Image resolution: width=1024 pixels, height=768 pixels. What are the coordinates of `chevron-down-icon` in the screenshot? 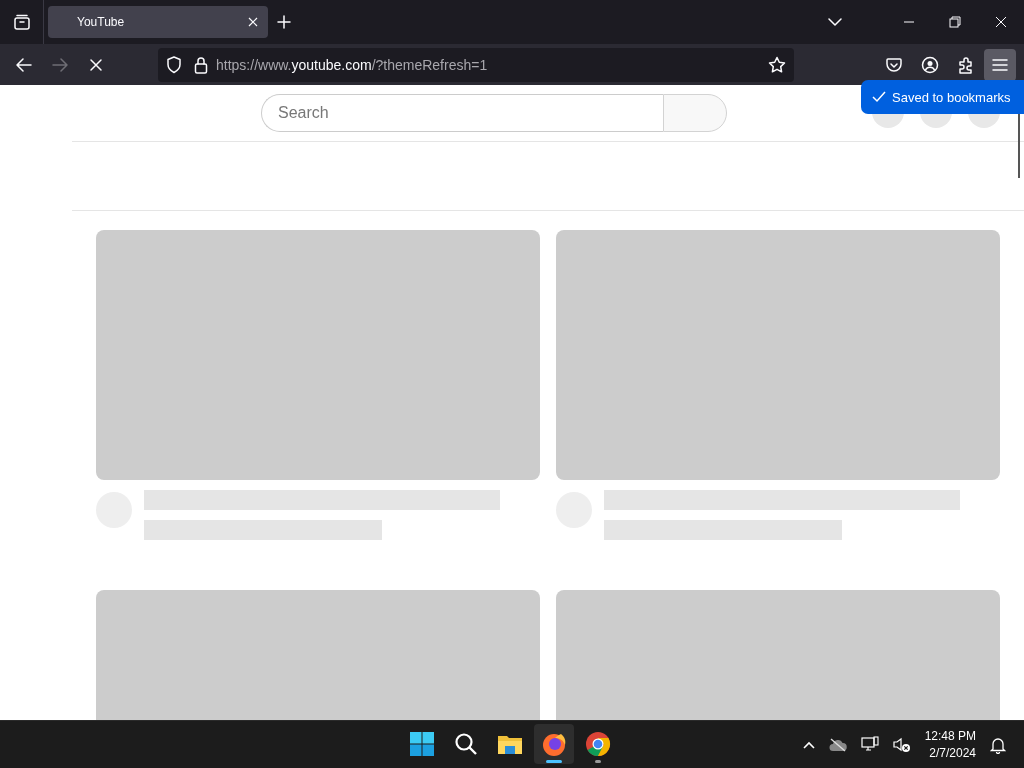 It's located at (835, 22).